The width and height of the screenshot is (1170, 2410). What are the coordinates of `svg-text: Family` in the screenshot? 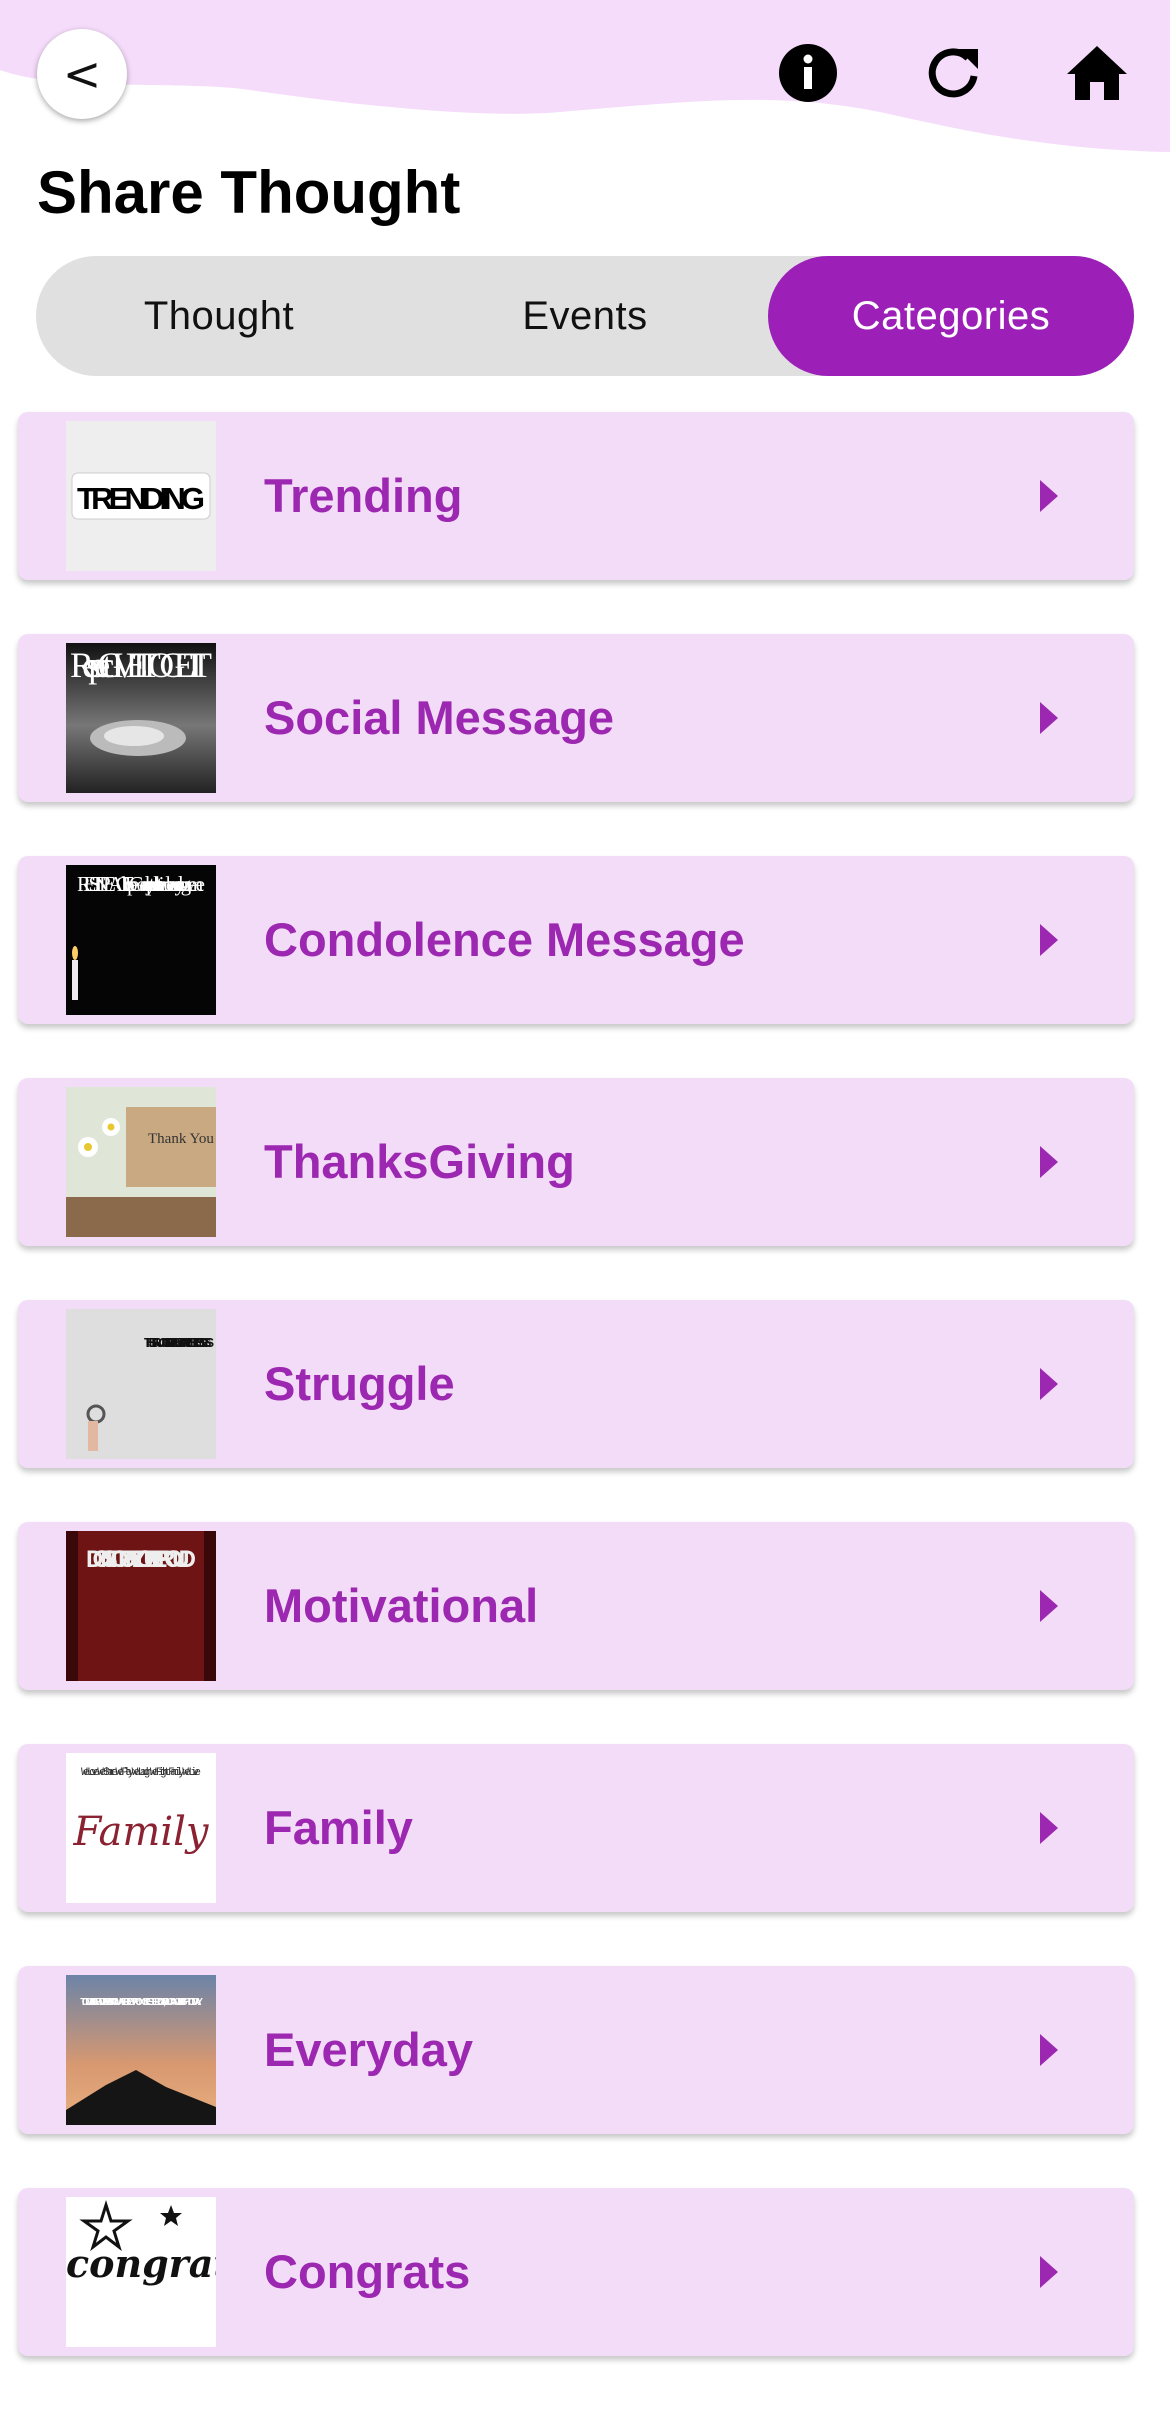 It's located at (141, 1832).